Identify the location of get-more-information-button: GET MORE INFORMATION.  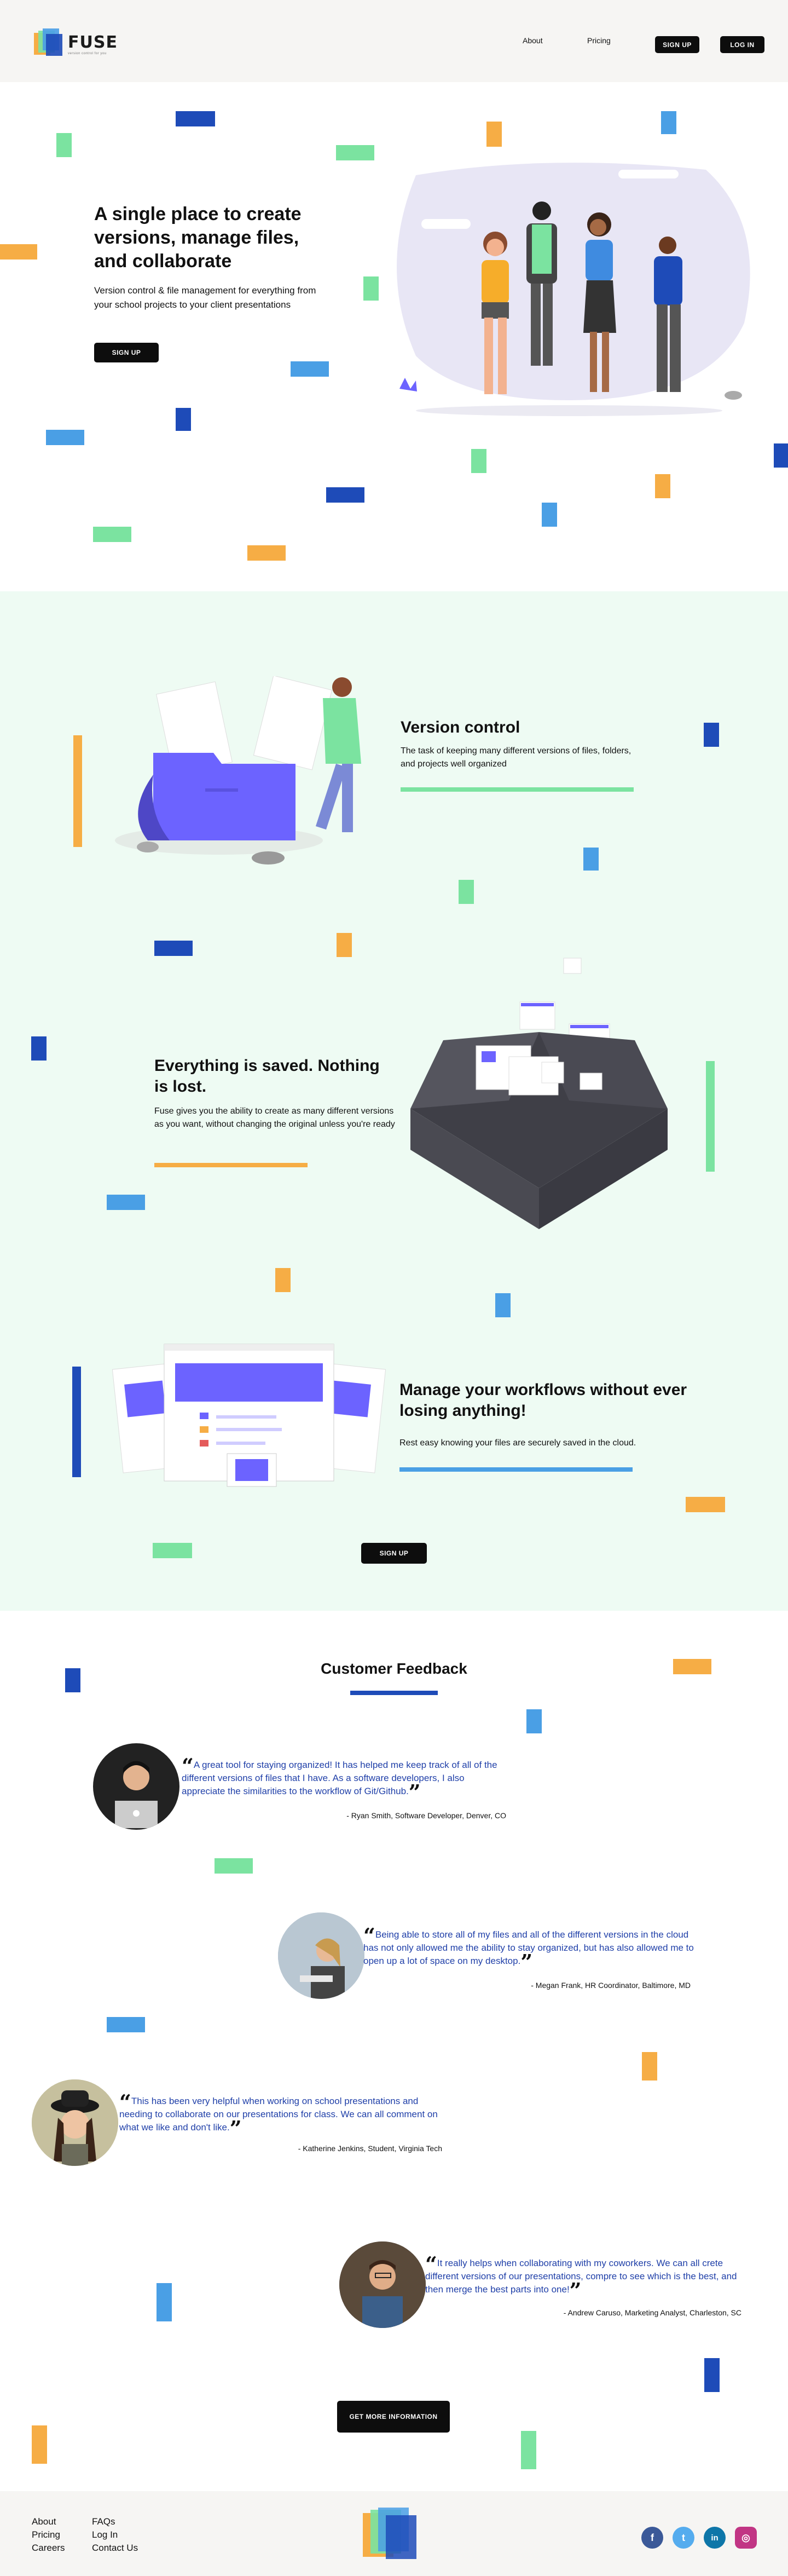
(393, 2417).